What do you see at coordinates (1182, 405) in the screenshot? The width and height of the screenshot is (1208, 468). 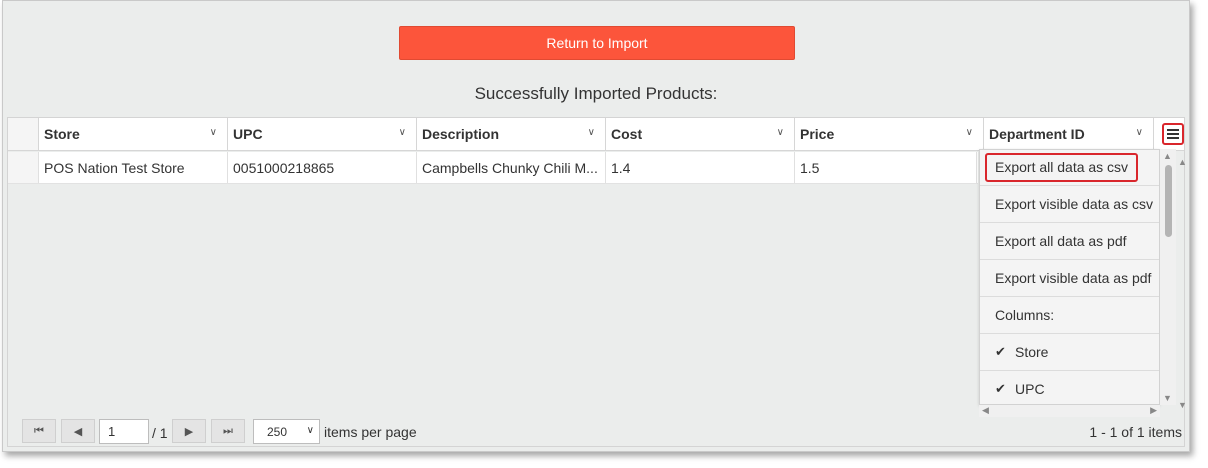 I see `grid-scroll-down-arrow-icon: ▼` at bounding box center [1182, 405].